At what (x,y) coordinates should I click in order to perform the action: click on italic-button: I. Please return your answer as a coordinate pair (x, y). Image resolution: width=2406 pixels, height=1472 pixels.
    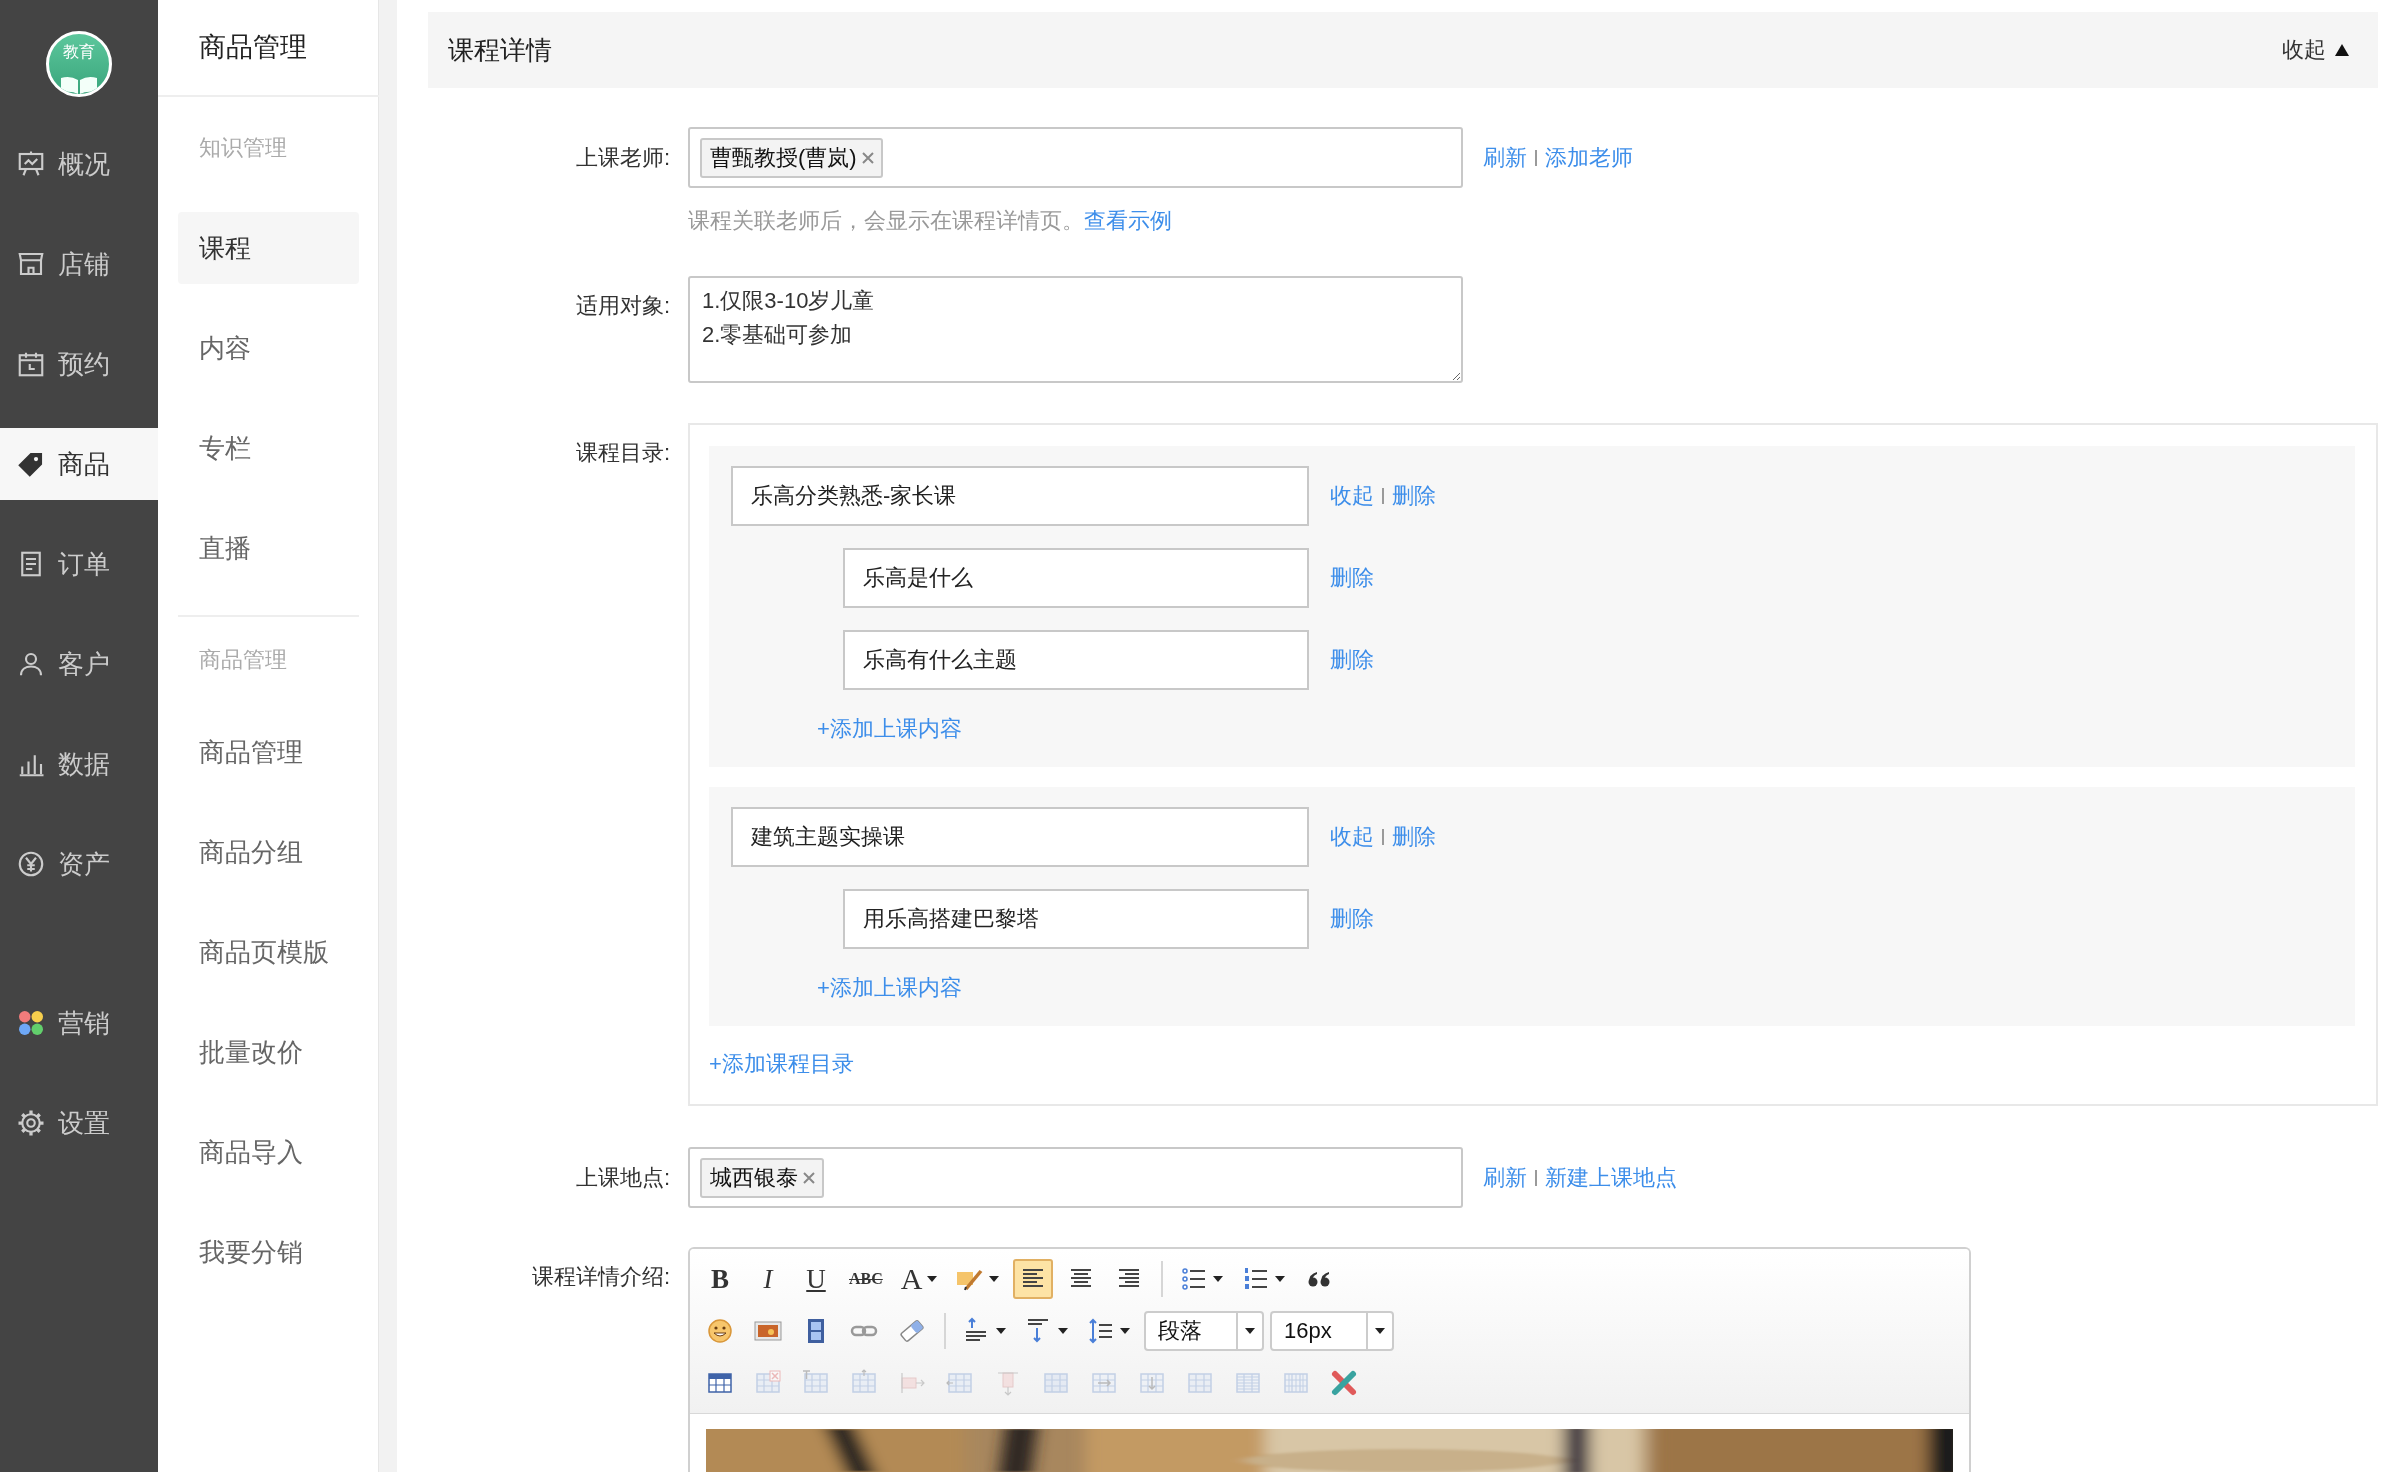
    Looking at the image, I should click on (768, 1279).